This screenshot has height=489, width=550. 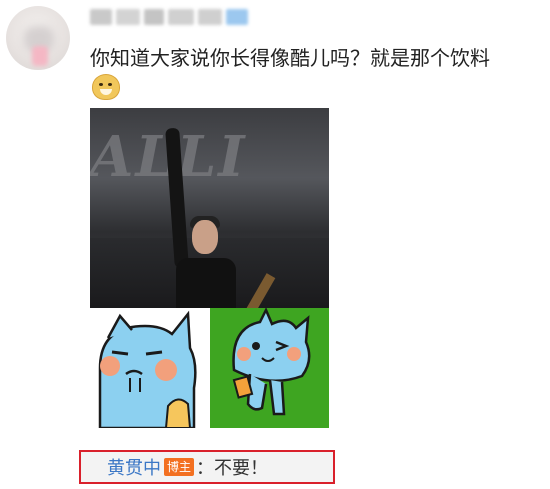 I want to click on photo-body, so click(x=206, y=283).